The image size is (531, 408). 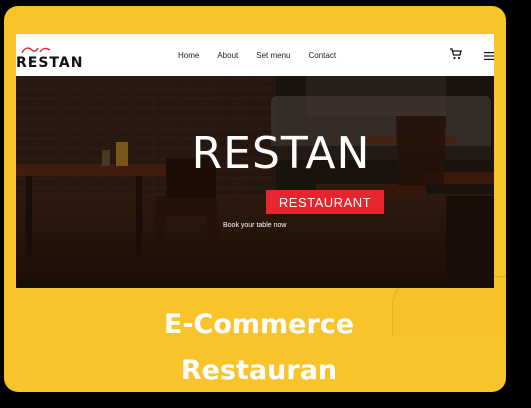 What do you see at coordinates (227, 55) in the screenshot?
I see `nav-about: About` at bounding box center [227, 55].